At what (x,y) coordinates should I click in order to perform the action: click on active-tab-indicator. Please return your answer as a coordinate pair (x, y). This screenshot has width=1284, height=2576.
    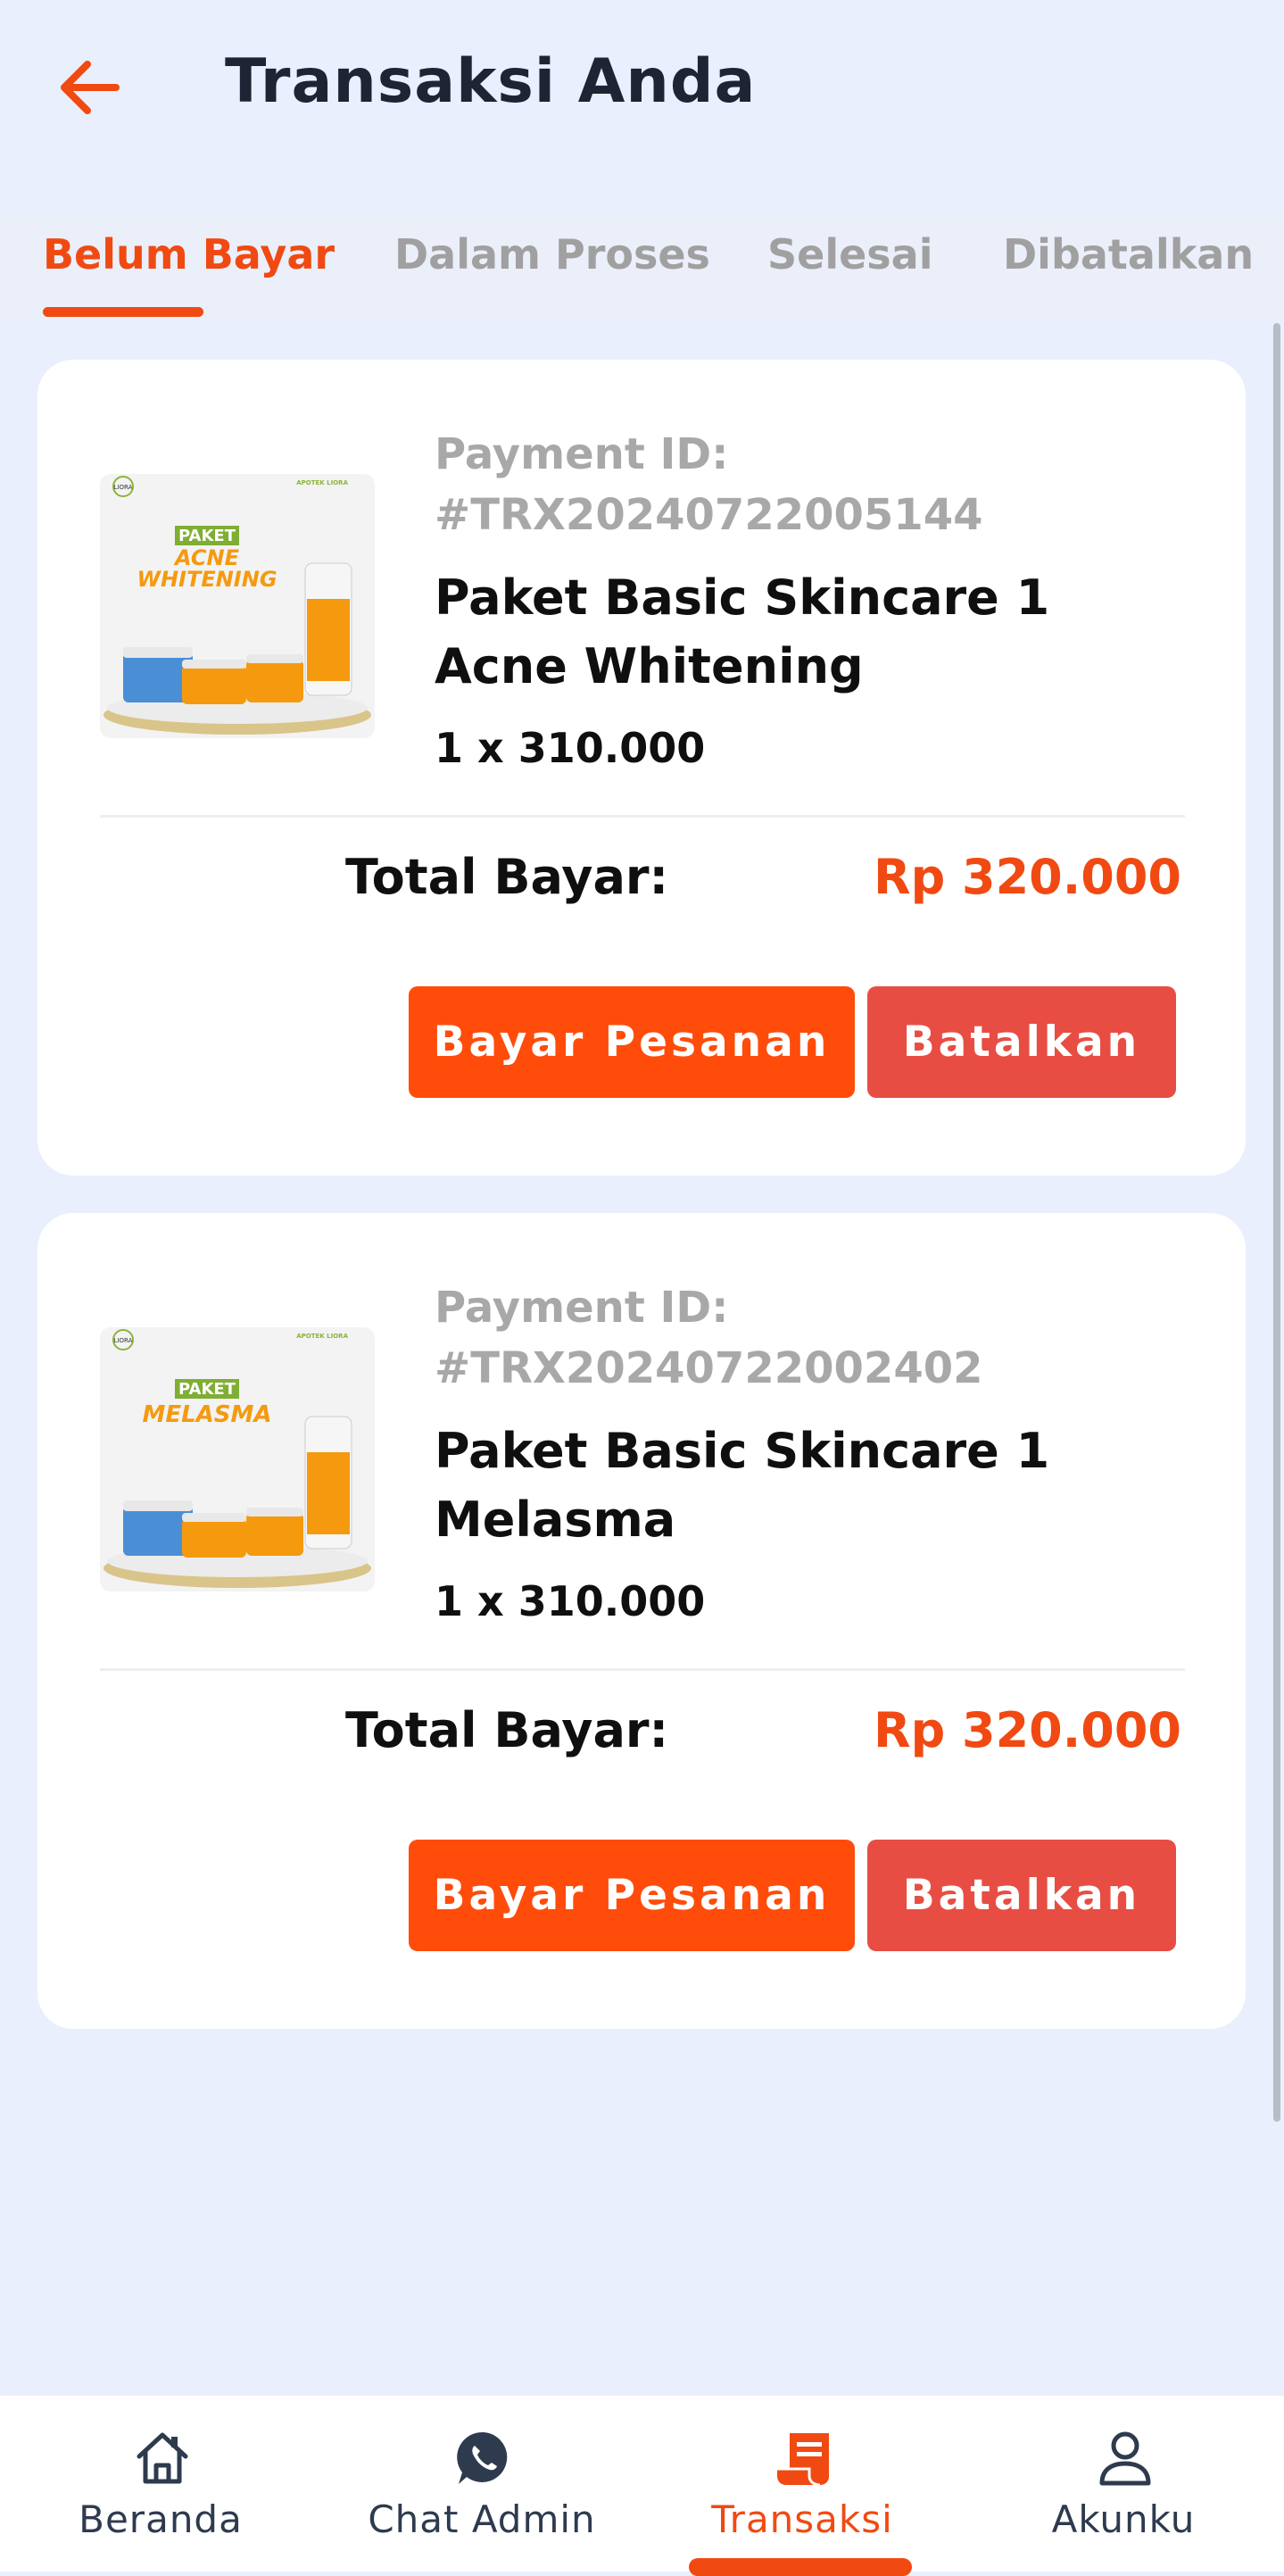
    Looking at the image, I should click on (123, 312).